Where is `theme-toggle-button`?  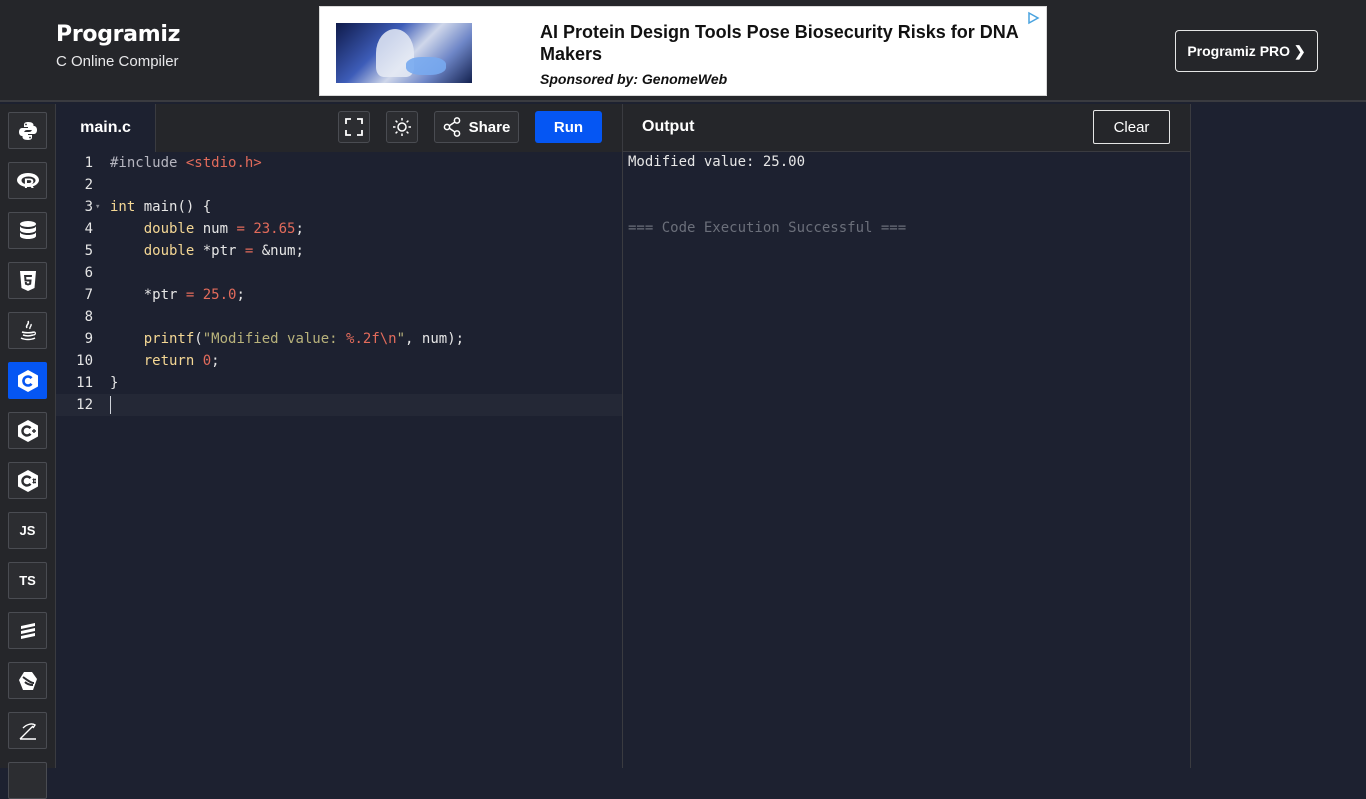
theme-toggle-button is located at coordinates (402, 127).